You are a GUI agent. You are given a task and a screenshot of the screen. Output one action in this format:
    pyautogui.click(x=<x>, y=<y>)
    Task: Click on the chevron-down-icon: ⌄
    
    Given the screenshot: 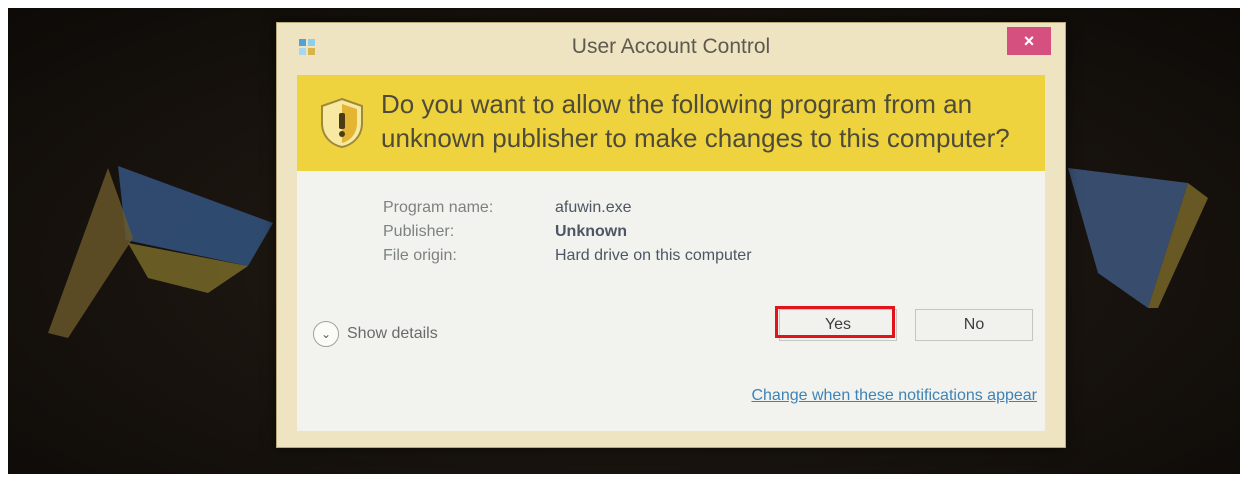 What is the action you would take?
    pyautogui.click(x=326, y=334)
    